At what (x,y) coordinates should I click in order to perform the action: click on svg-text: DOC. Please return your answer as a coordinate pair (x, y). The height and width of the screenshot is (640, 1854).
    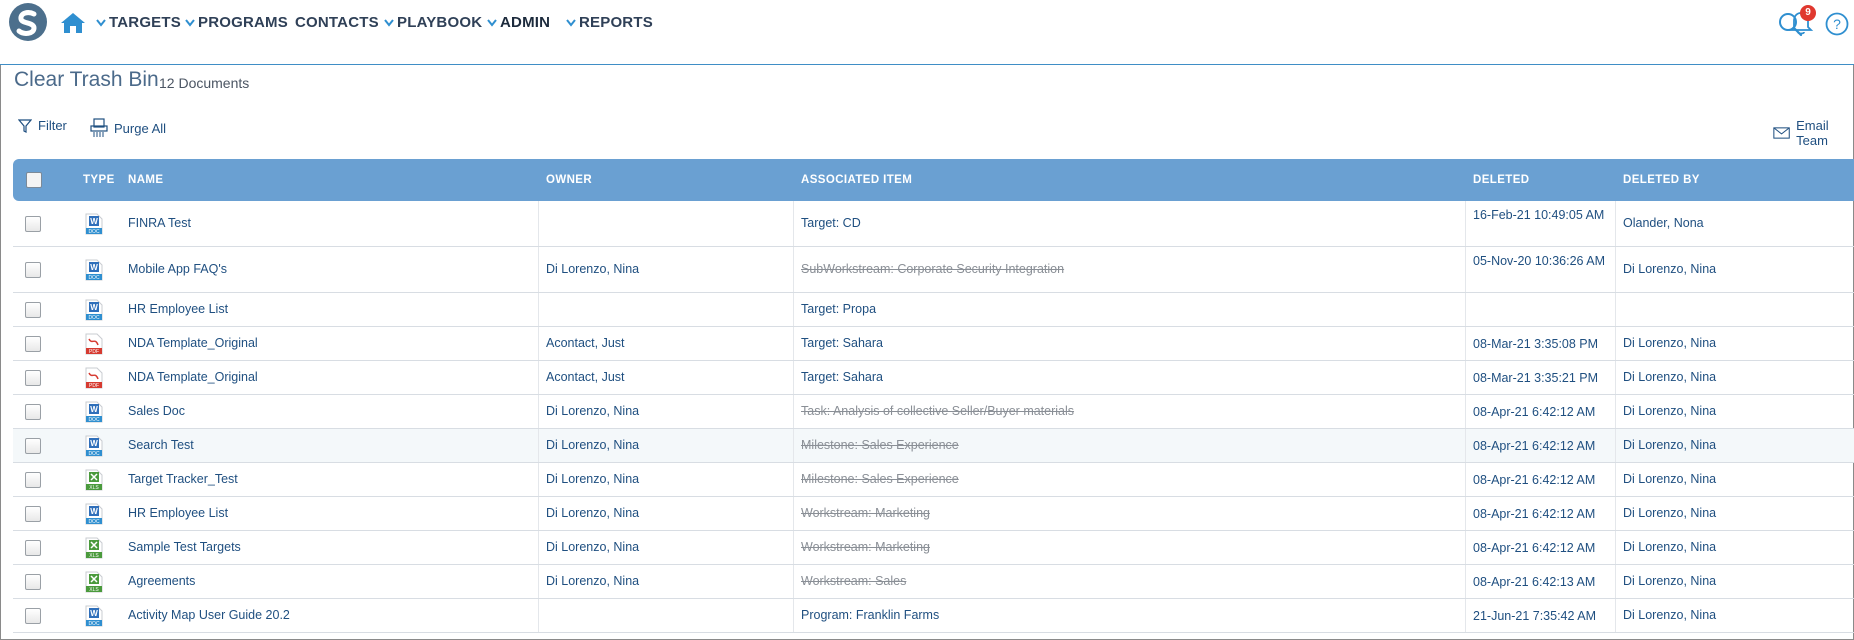
    Looking at the image, I should click on (94, 318).